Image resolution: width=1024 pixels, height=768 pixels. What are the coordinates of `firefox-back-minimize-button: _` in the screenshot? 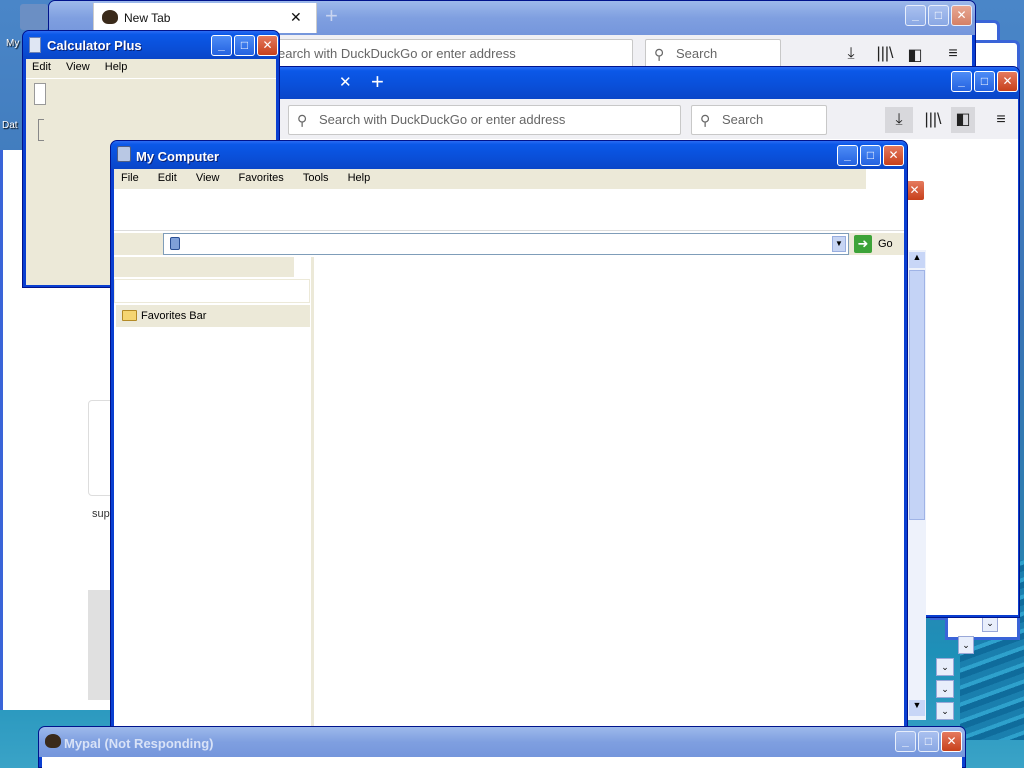 It's located at (915, 15).